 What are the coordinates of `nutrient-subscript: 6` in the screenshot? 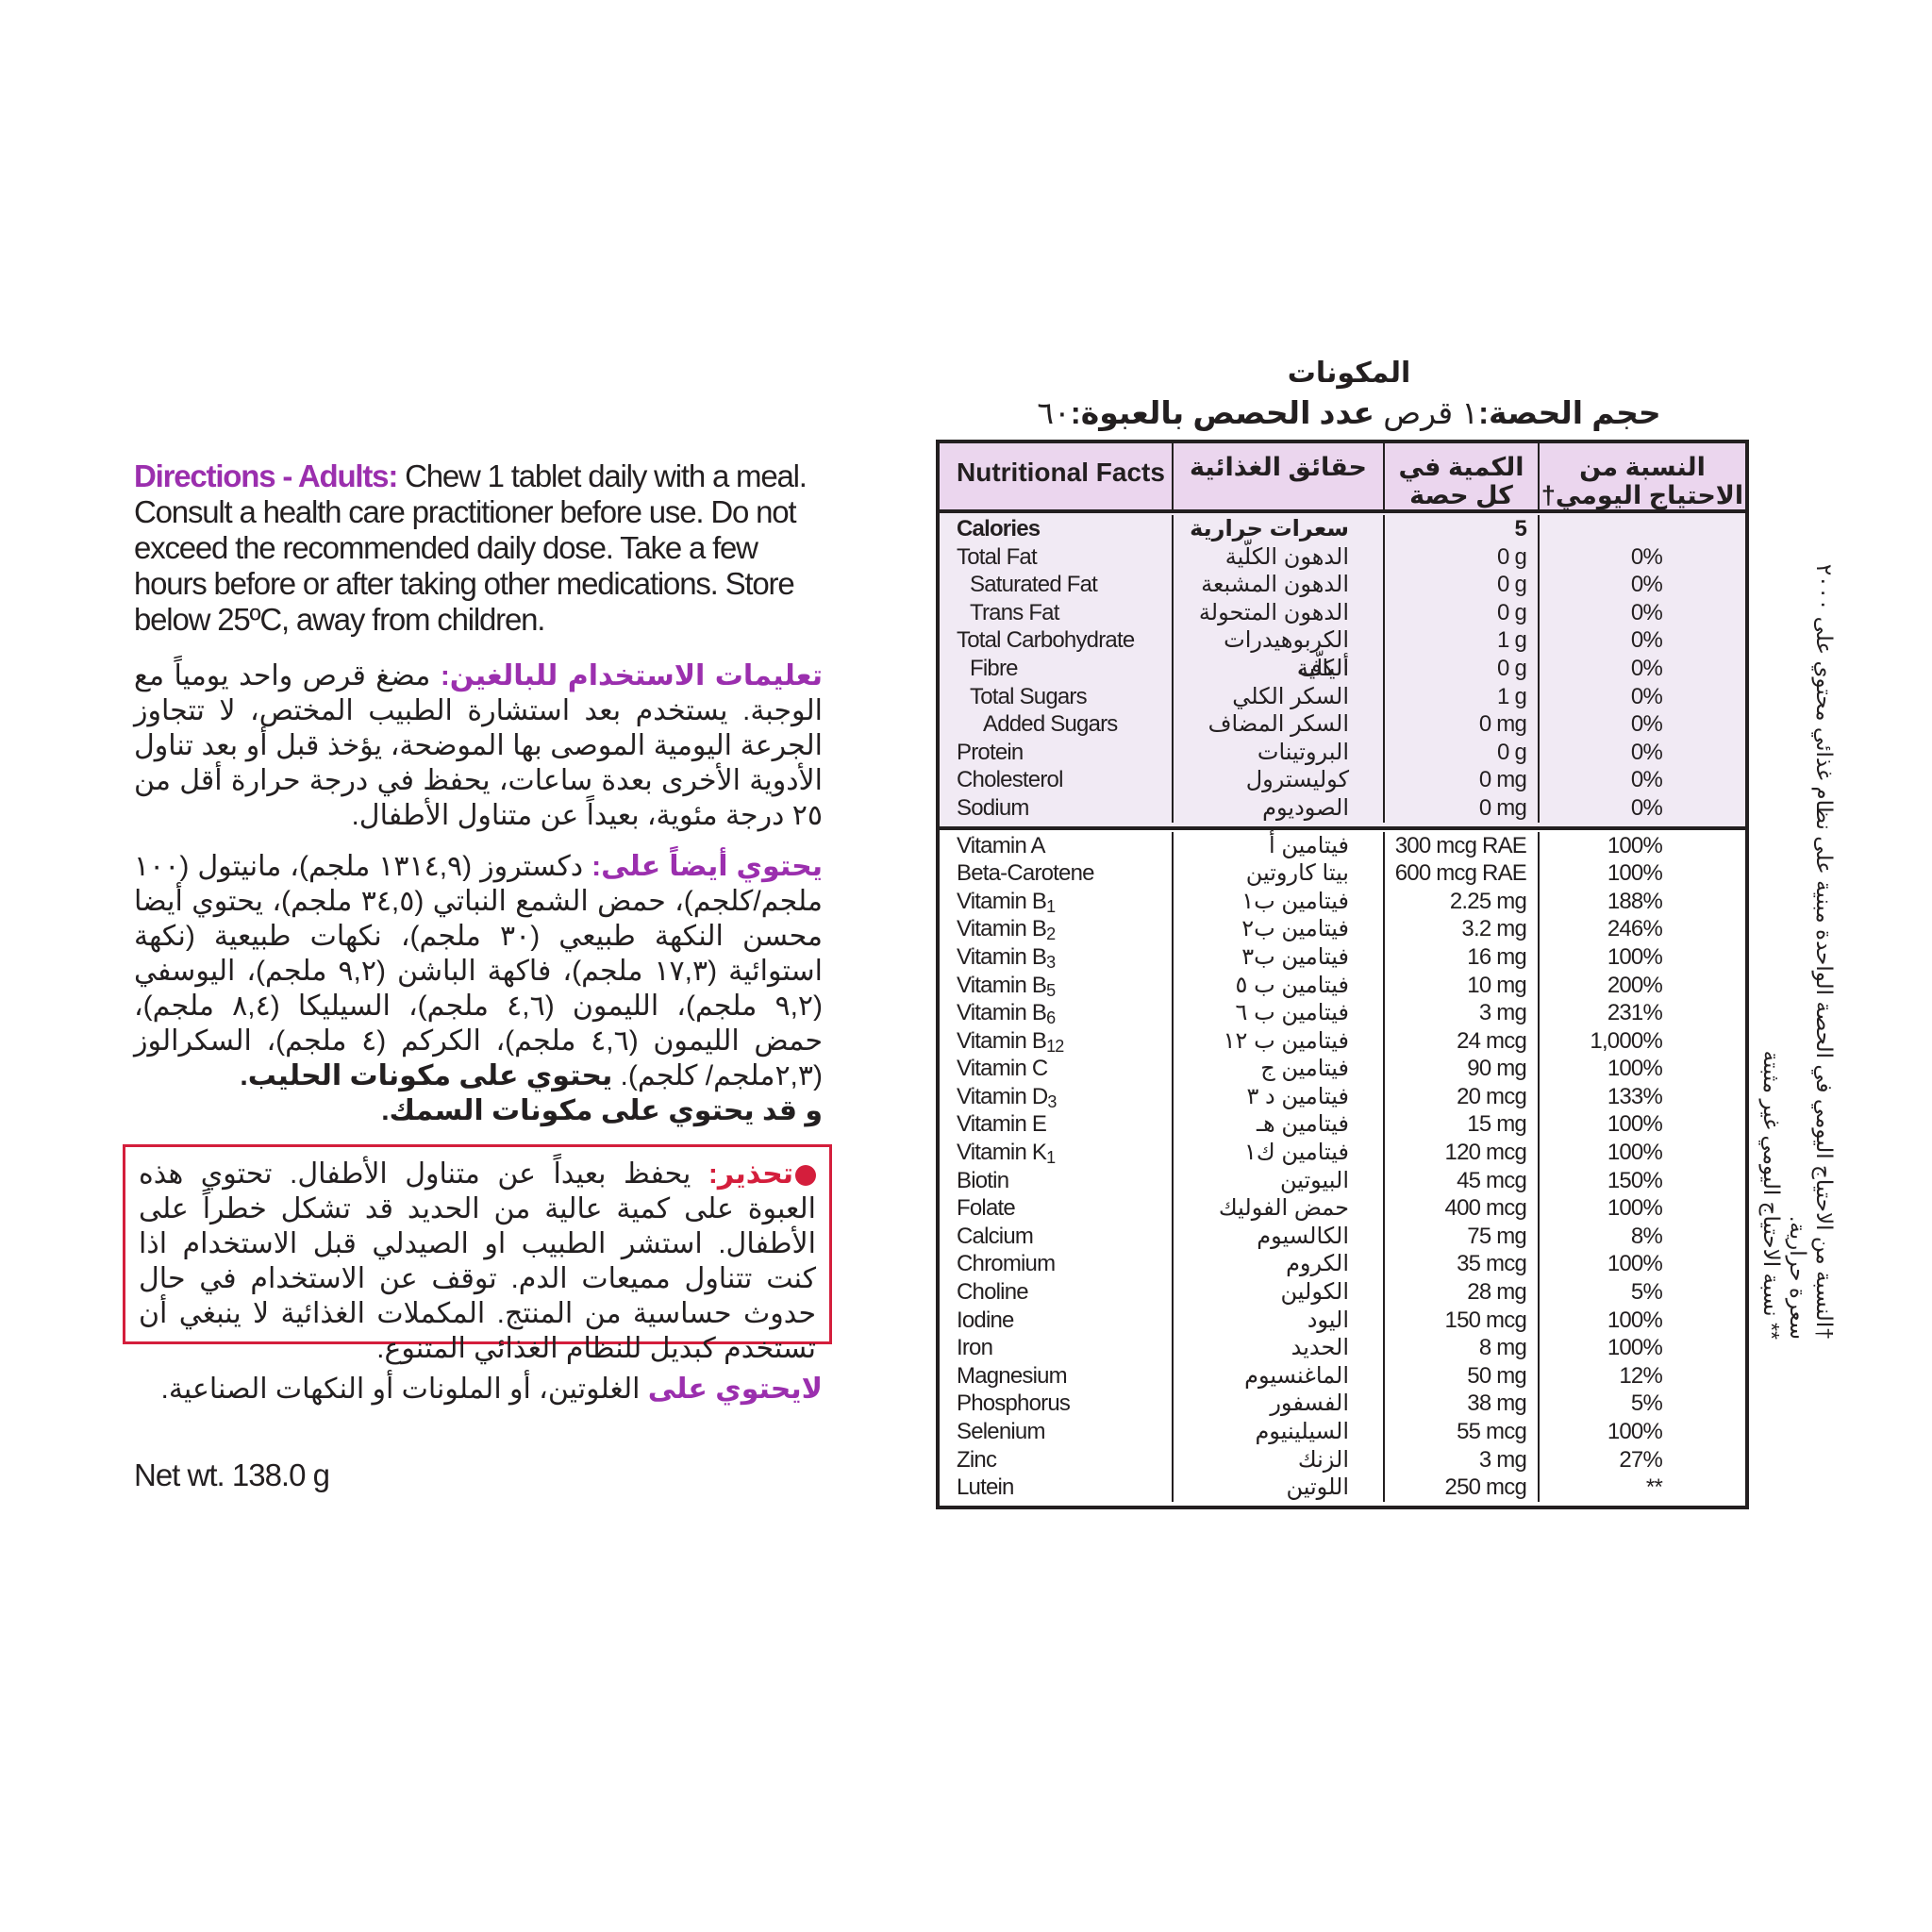 It's located at (1051, 1018).